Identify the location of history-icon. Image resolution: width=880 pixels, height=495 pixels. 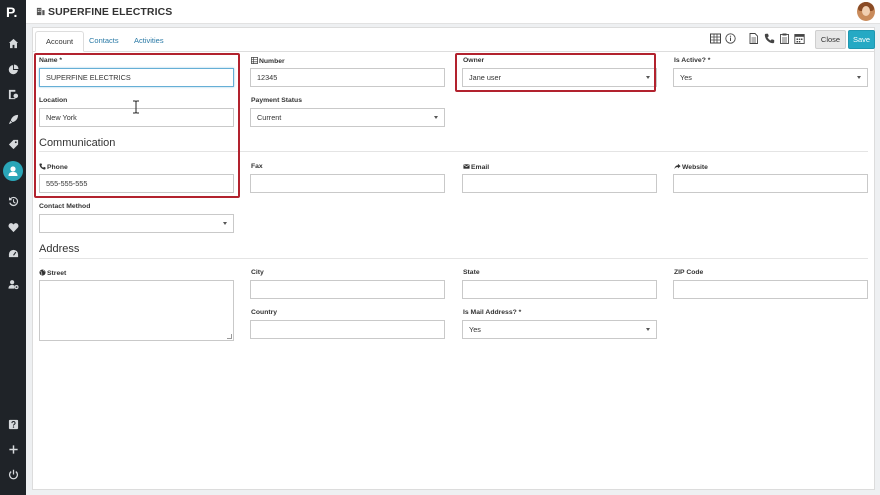
(13, 201).